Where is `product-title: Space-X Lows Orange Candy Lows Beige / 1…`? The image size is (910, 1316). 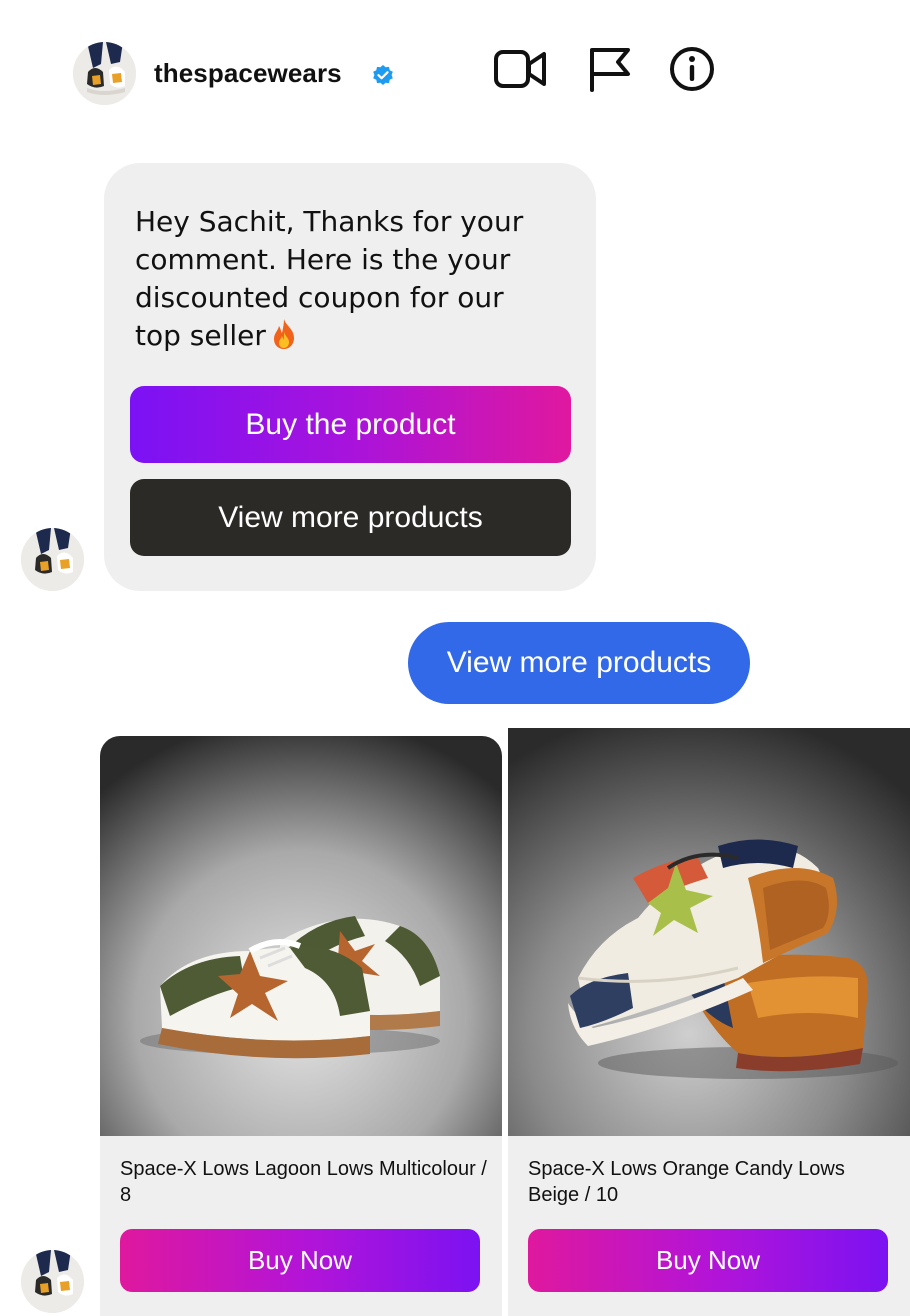
product-title: Space-X Lows Orange Candy Lows Beige / 1… is located at coordinates (686, 1182).